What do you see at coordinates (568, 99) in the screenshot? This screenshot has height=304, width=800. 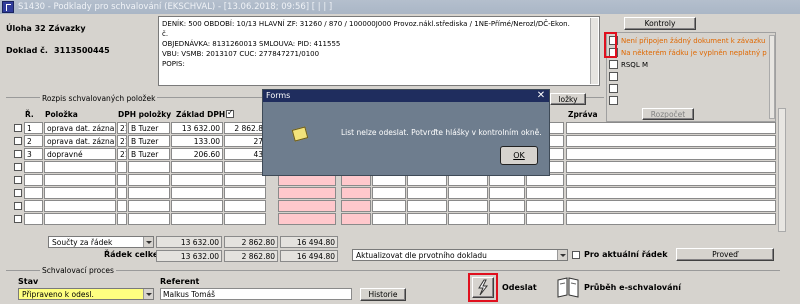 I see `polozky-button: ložky` at bounding box center [568, 99].